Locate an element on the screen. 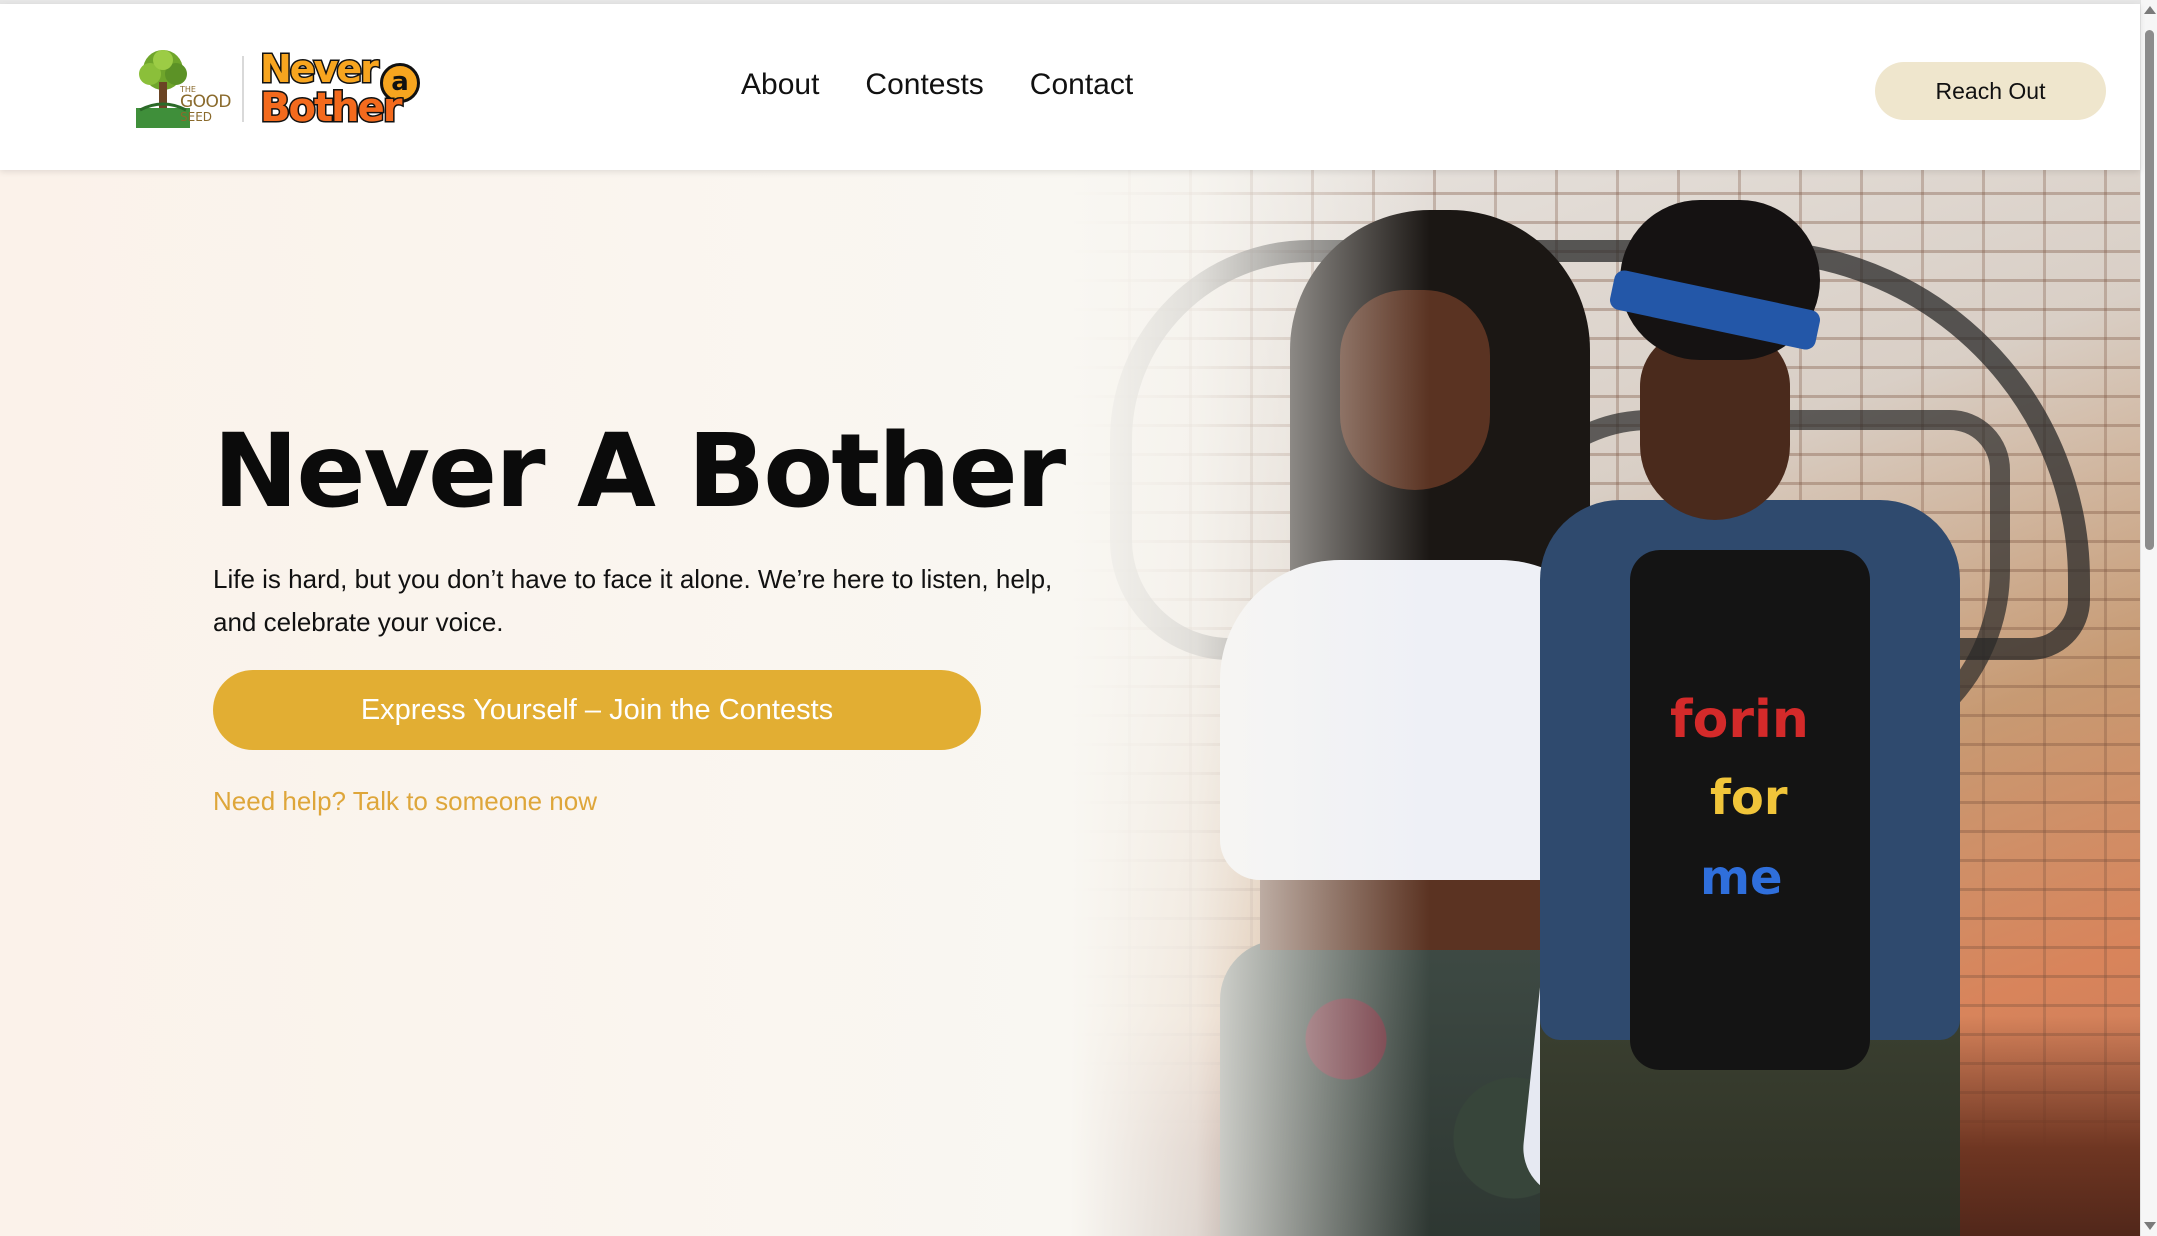 The width and height of the screenshot is (2157, 1236). nav-link-contests: Contests is located at coordinates (924, 85).